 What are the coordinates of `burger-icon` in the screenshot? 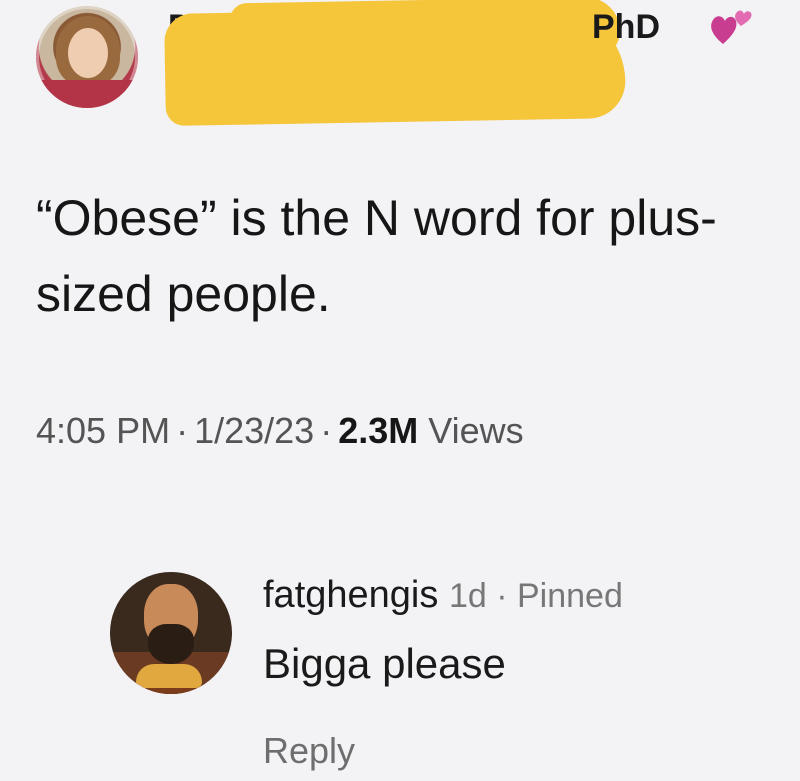 It's located at (169, 676).